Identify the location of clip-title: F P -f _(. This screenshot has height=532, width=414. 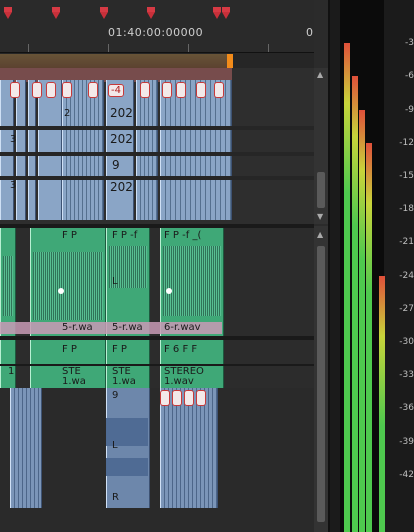
(183, 235).